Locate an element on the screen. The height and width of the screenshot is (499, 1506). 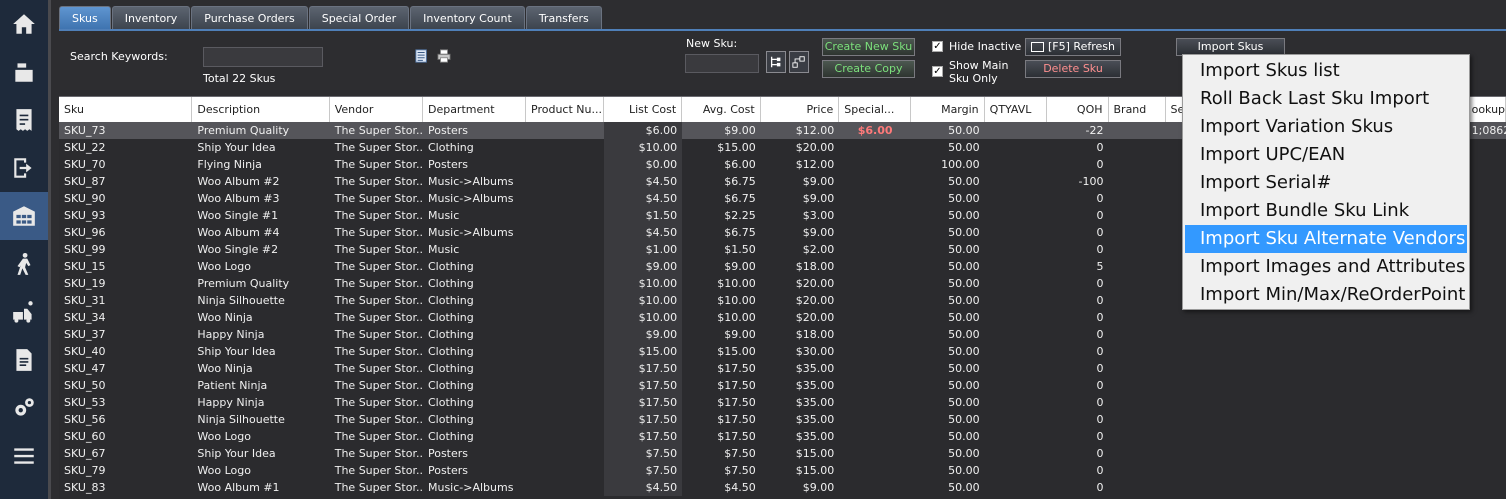
show-main-sku-checkbox: ✓ is located at coordinates (937, 71).